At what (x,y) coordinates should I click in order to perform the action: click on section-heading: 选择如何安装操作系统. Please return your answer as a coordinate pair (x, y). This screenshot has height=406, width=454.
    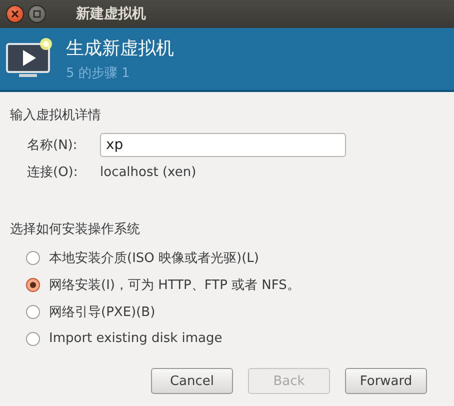
    Looking at the image, I should click on (75, 229).